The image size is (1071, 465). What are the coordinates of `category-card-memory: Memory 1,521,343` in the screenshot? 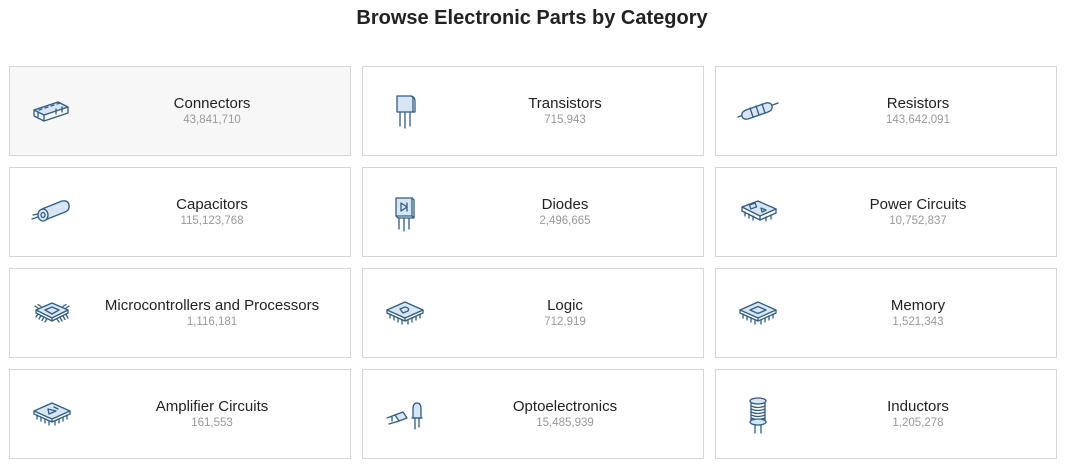 It's located at (886, 313).